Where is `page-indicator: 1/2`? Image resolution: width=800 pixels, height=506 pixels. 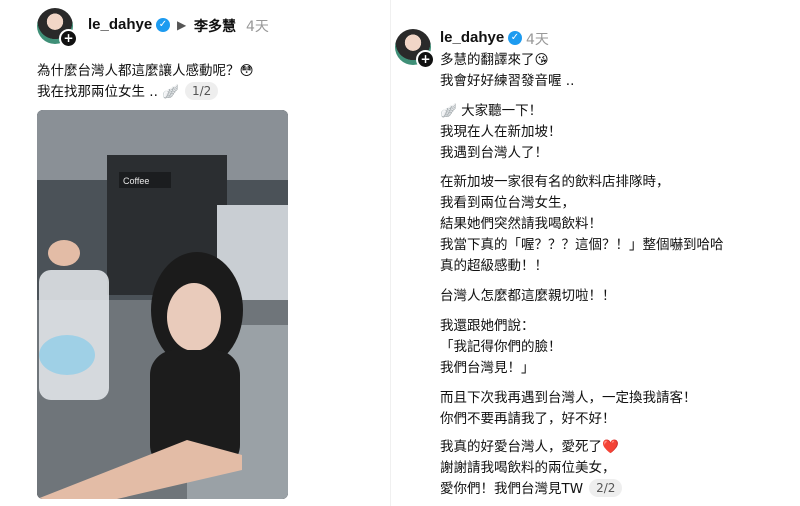
page-indicator: 1/2 is located at coordinates (201, 91).